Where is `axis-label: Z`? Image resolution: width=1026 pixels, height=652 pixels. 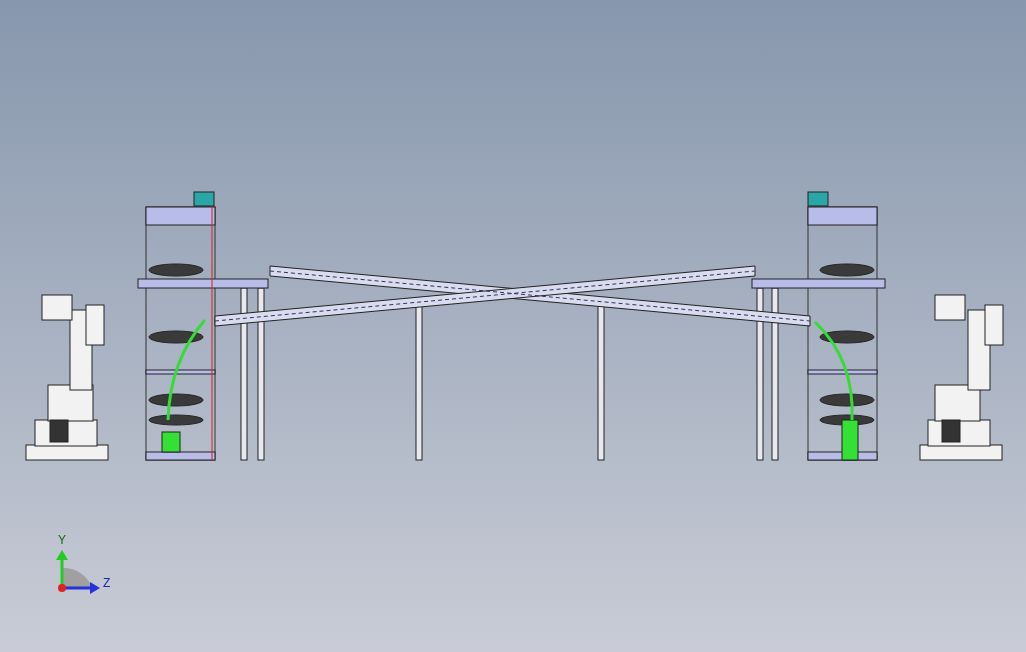
axis-label: Z is located at coordinates (107, 583).